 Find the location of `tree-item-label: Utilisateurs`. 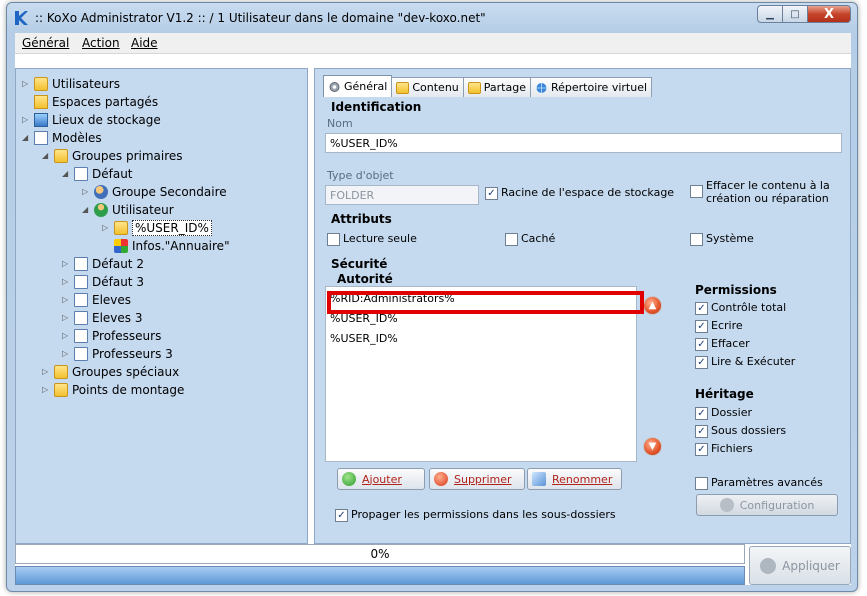

tree-item-label: Utilisateurs is located at coordinates (86, 83).